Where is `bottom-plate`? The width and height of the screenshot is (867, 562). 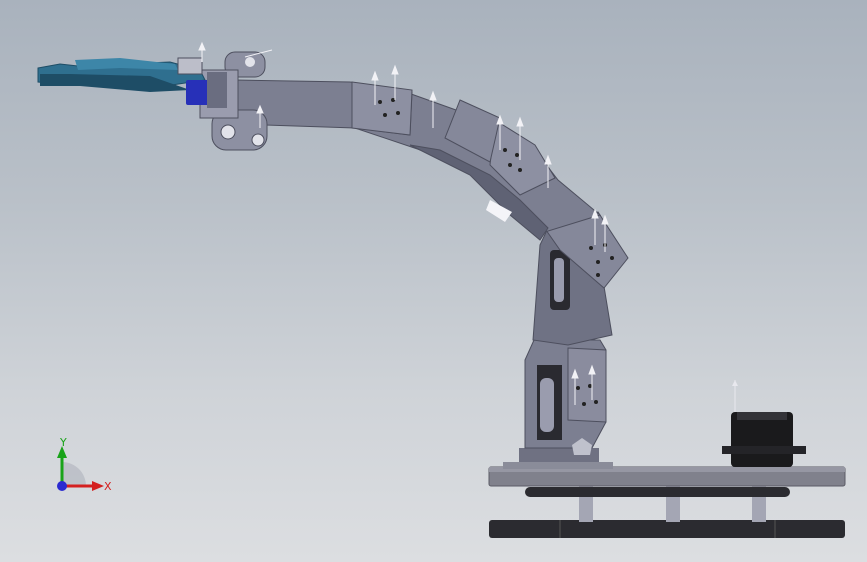 bottom-plate is located at coordinates (667, 529).